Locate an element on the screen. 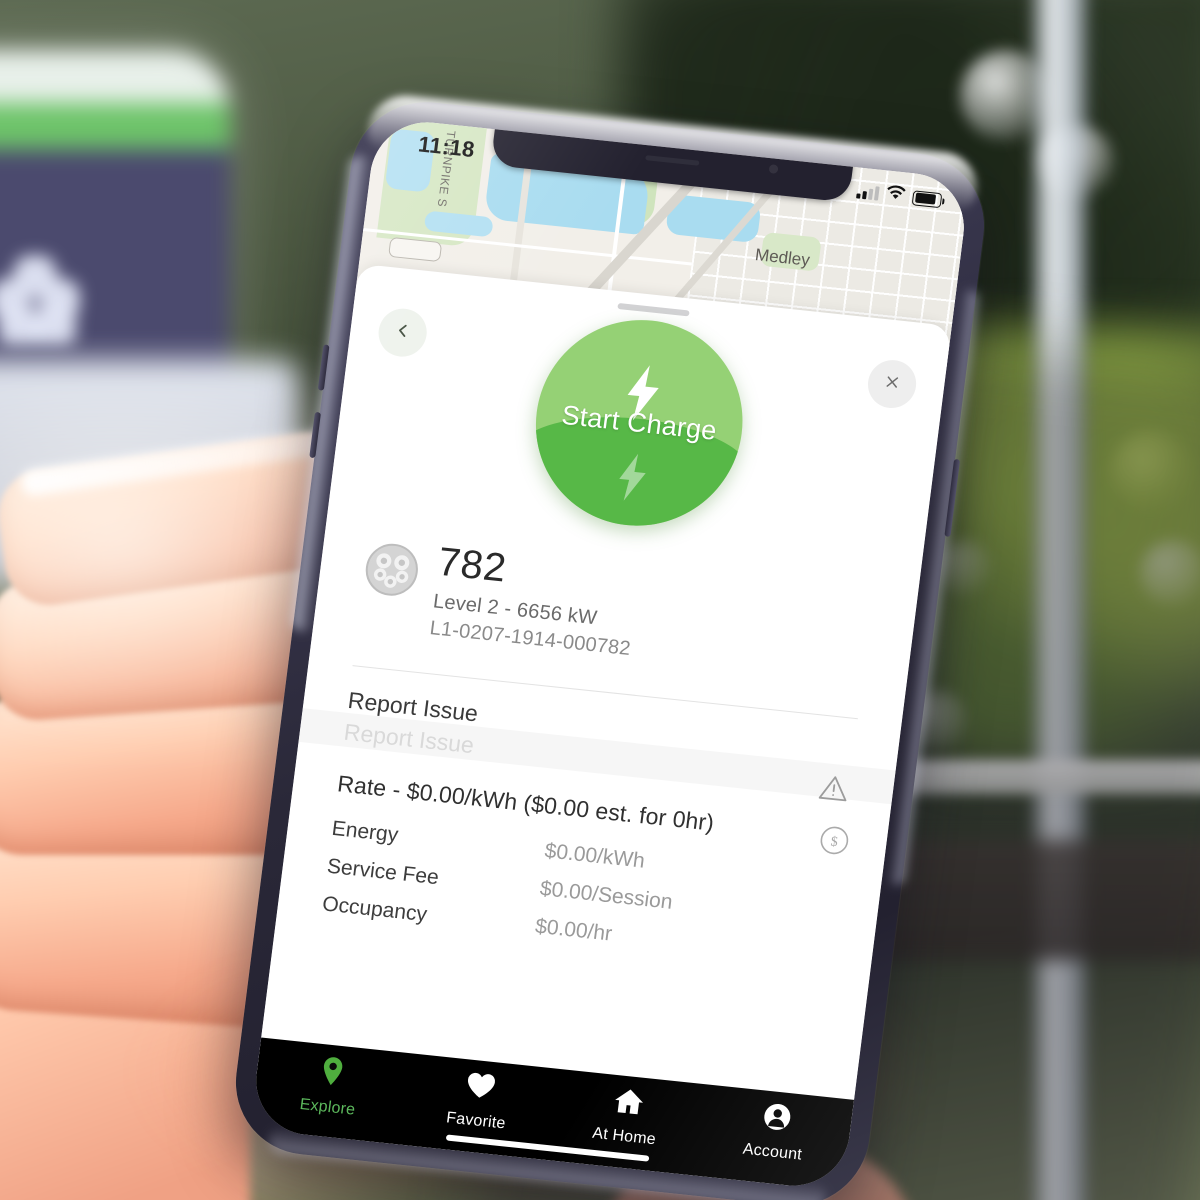 This screenshot has height=1200, width=1200. cellular-signal-icon is located at coordinates (868, 192).